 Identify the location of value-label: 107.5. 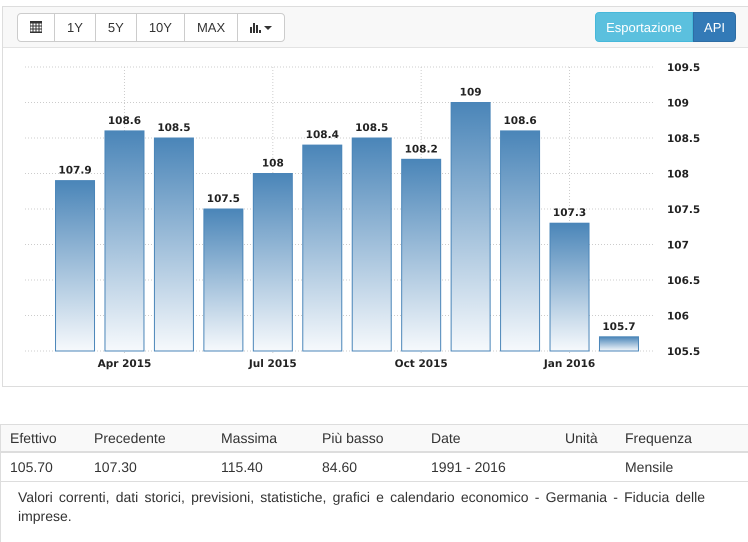
(223, 199).